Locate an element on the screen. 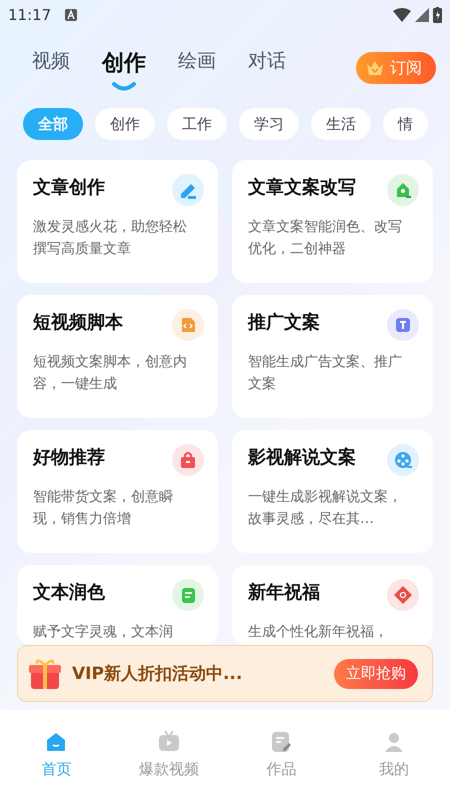  card-title: 好物推荐 is located at coordinates (69, 457).